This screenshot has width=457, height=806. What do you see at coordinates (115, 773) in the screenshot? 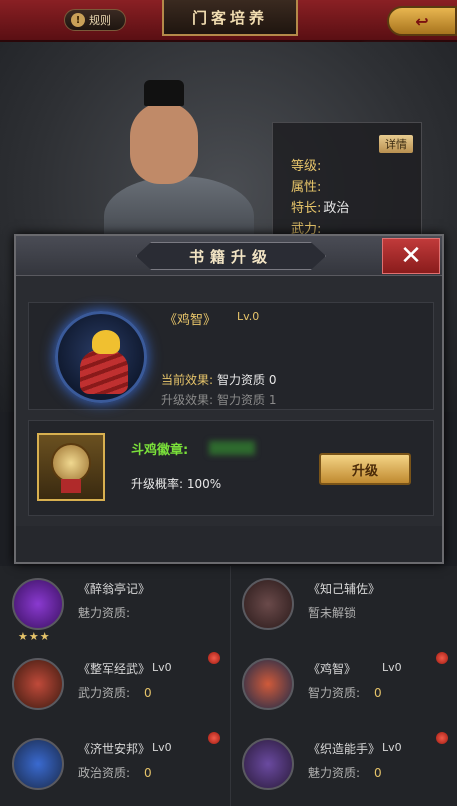
I see `book-attr: 政治资质: 0` at bounding box center [115, 773].